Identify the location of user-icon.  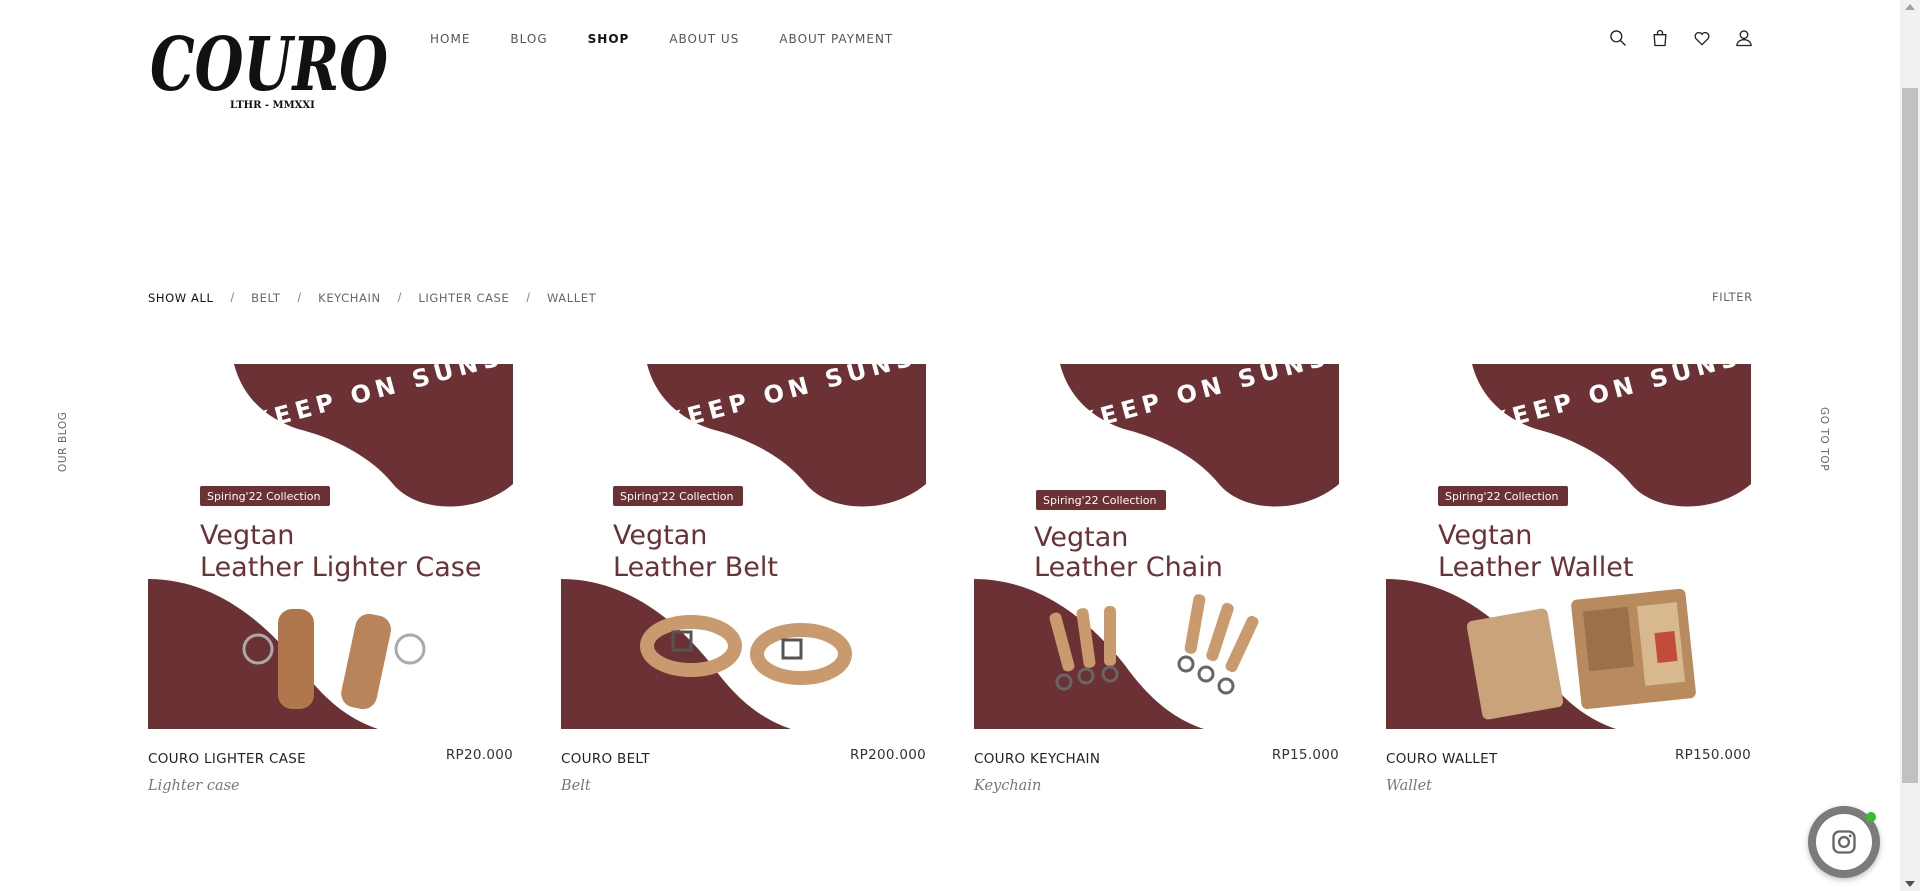
(1744, 38).